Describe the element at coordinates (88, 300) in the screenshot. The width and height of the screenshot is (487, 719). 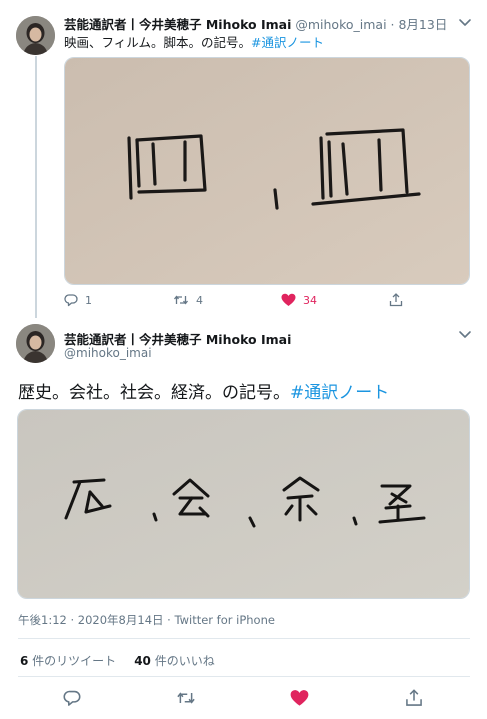
I see `reply-count: 1` at that location.